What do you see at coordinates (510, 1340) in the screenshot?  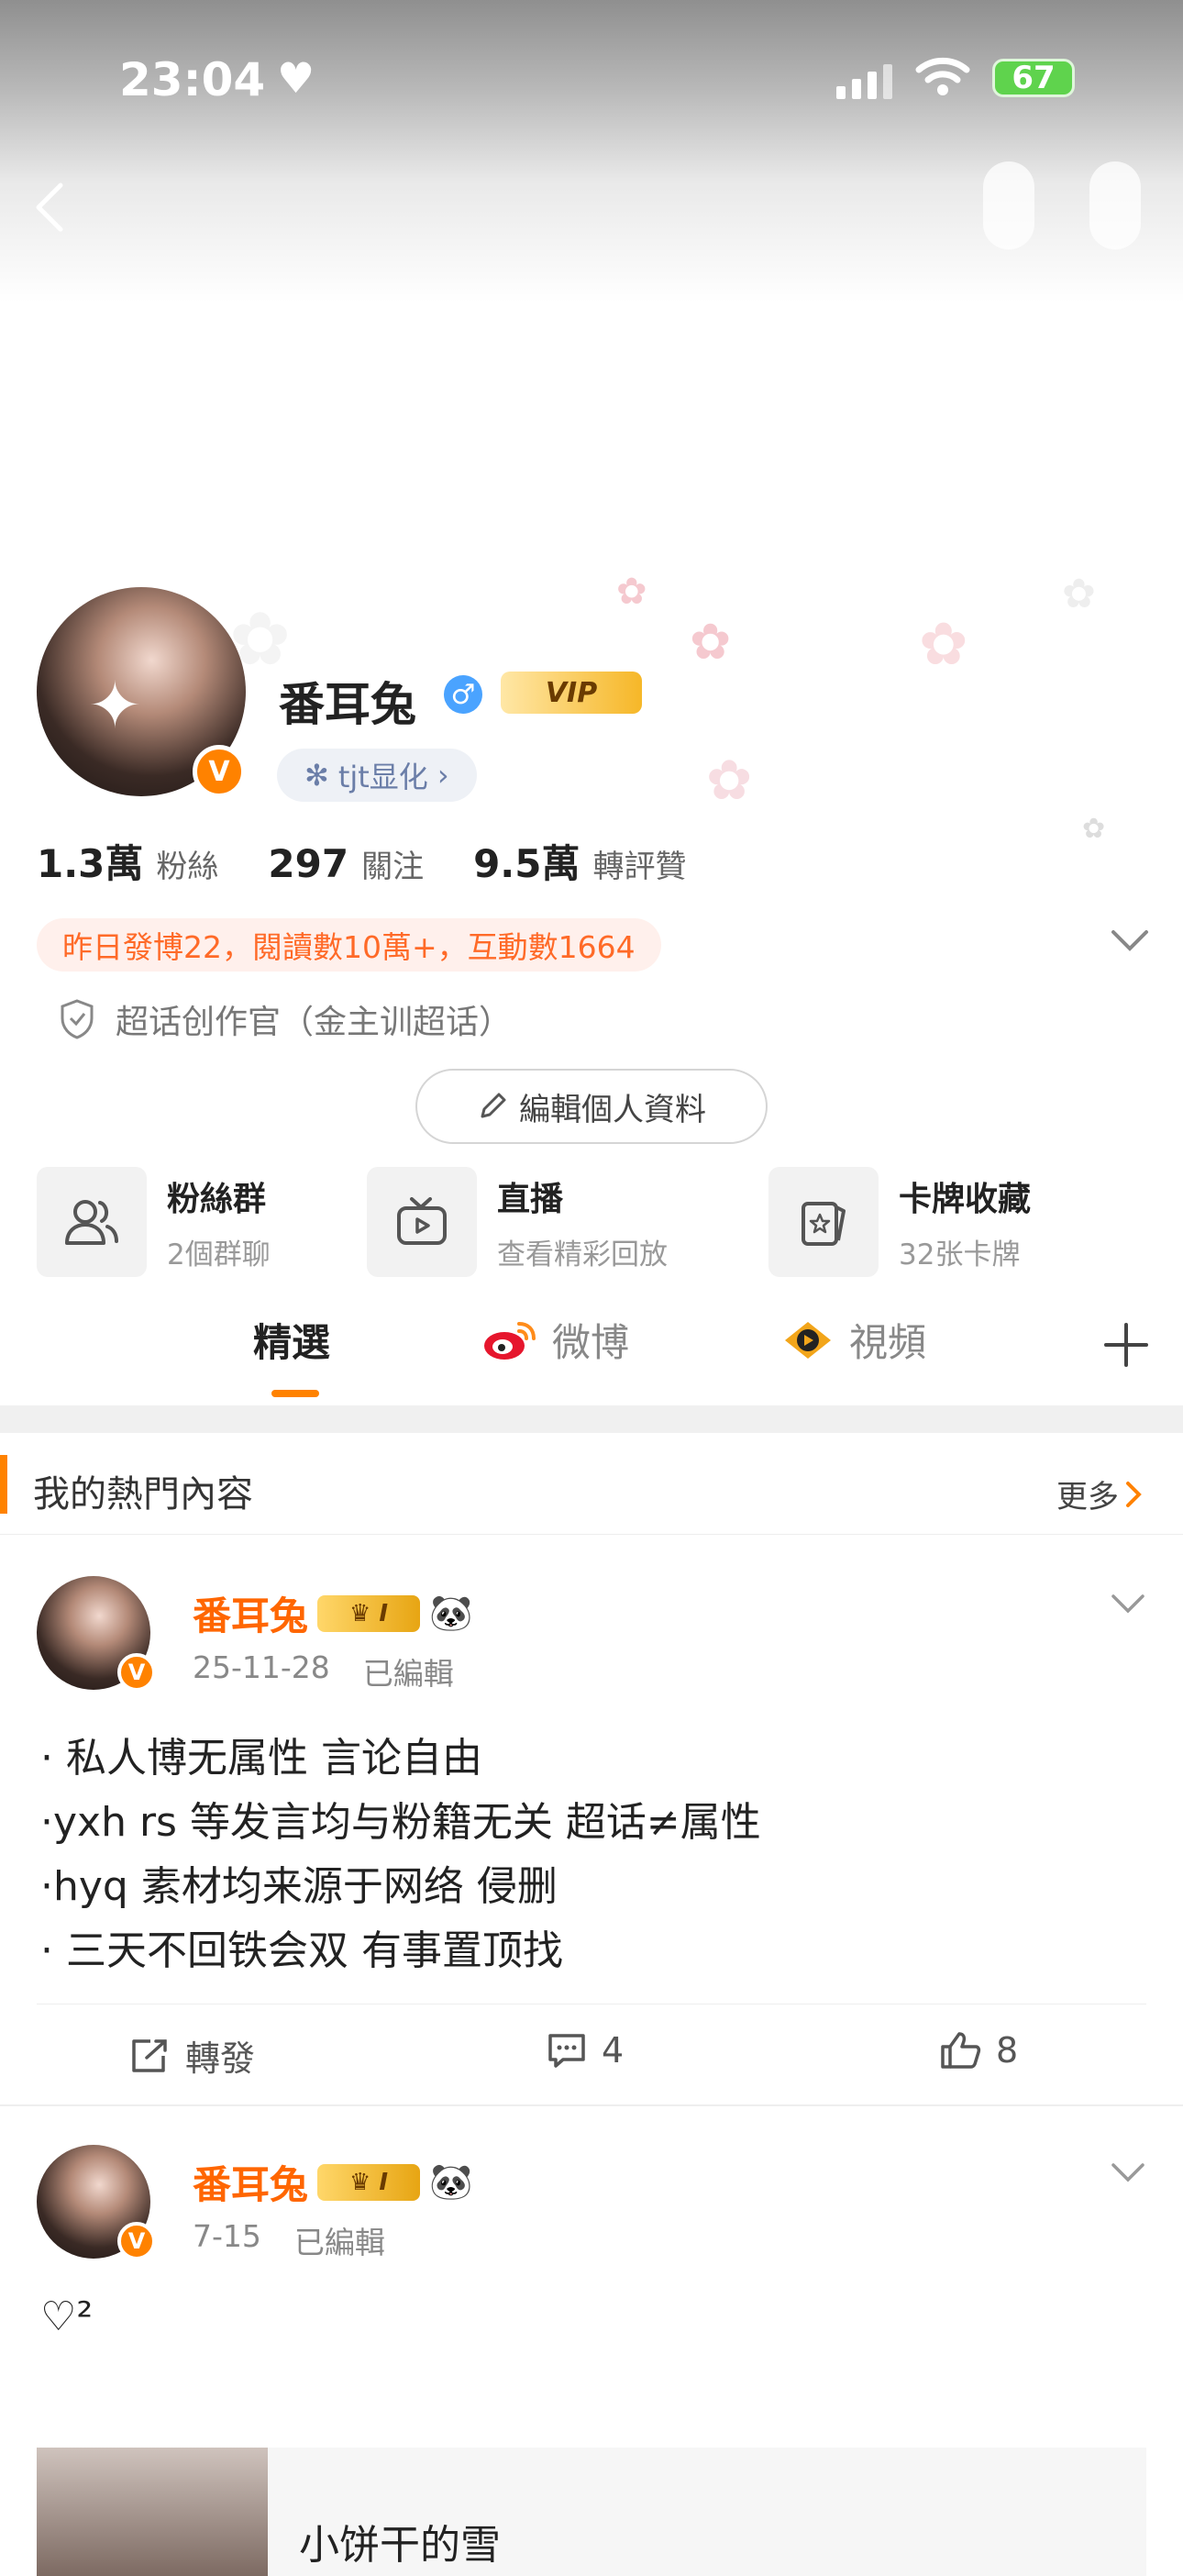 I see `weibo-icon` at bounding box center [510, 1340].